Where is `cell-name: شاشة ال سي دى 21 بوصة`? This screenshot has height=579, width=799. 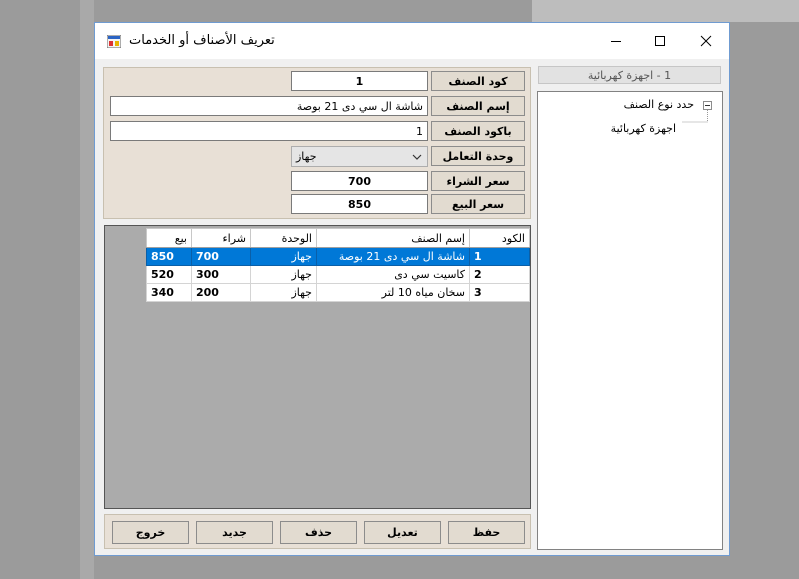 cell-name: شاشة ال سي دى 21 بوصة is located at coordinates (393, 256).